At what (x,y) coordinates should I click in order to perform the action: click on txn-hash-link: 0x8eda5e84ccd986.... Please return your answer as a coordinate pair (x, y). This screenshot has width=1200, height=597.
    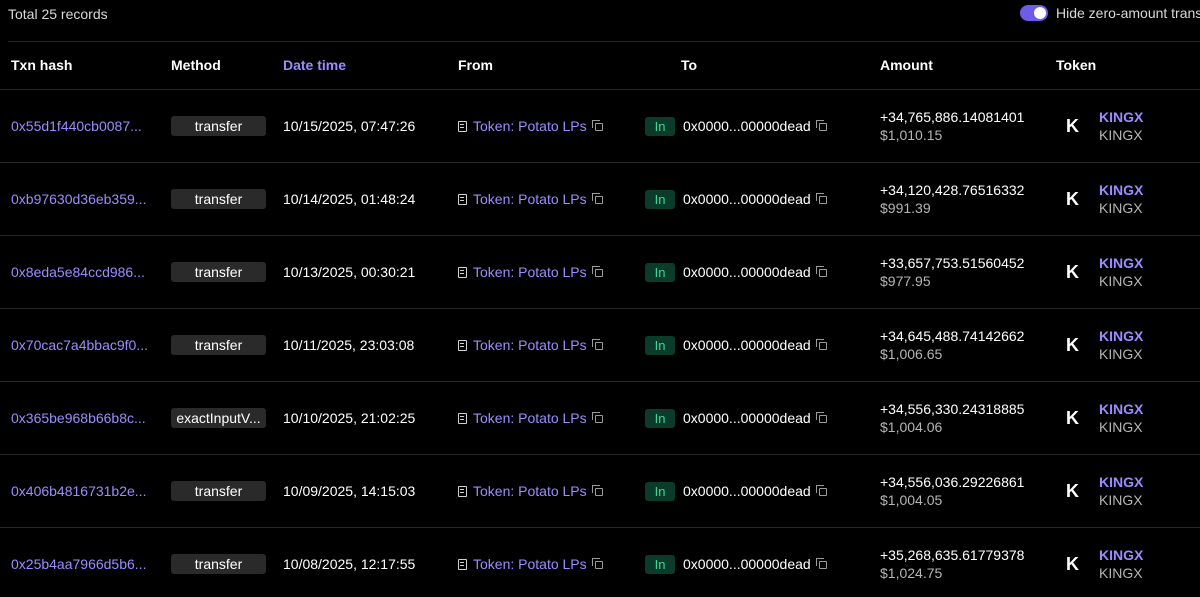
    Looking at the image, I should click on (85, 272).